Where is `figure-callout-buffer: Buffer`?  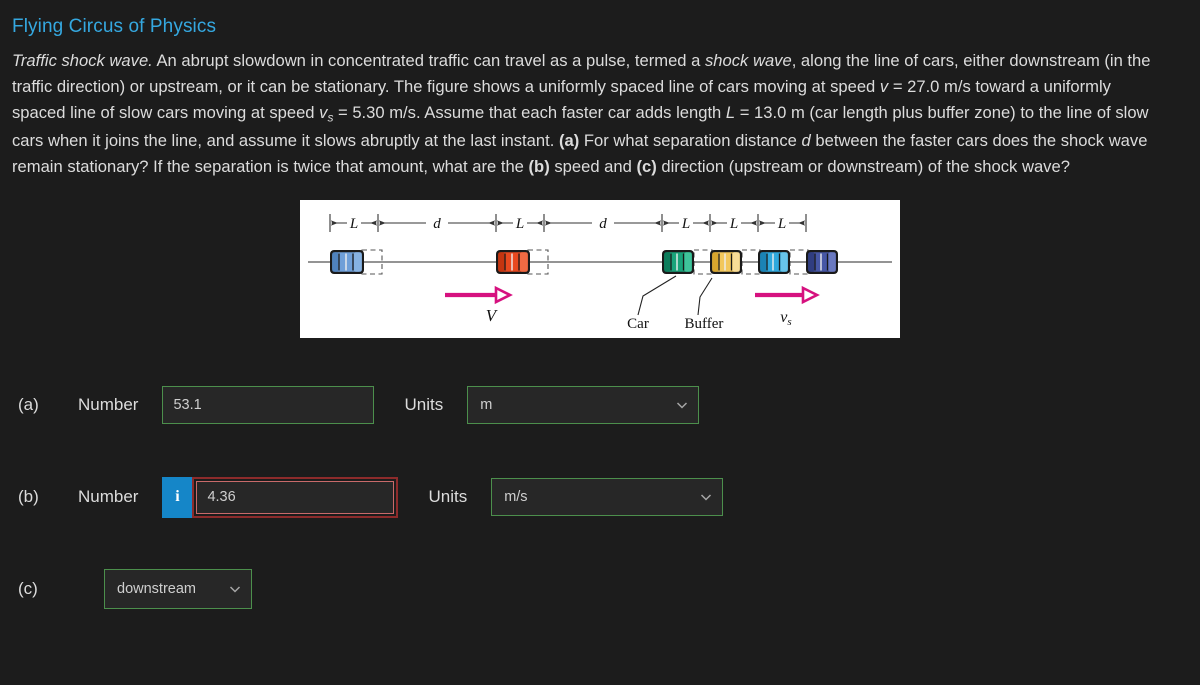
figure-callout-buffer: Buffer is located at coordinates (704, 324).